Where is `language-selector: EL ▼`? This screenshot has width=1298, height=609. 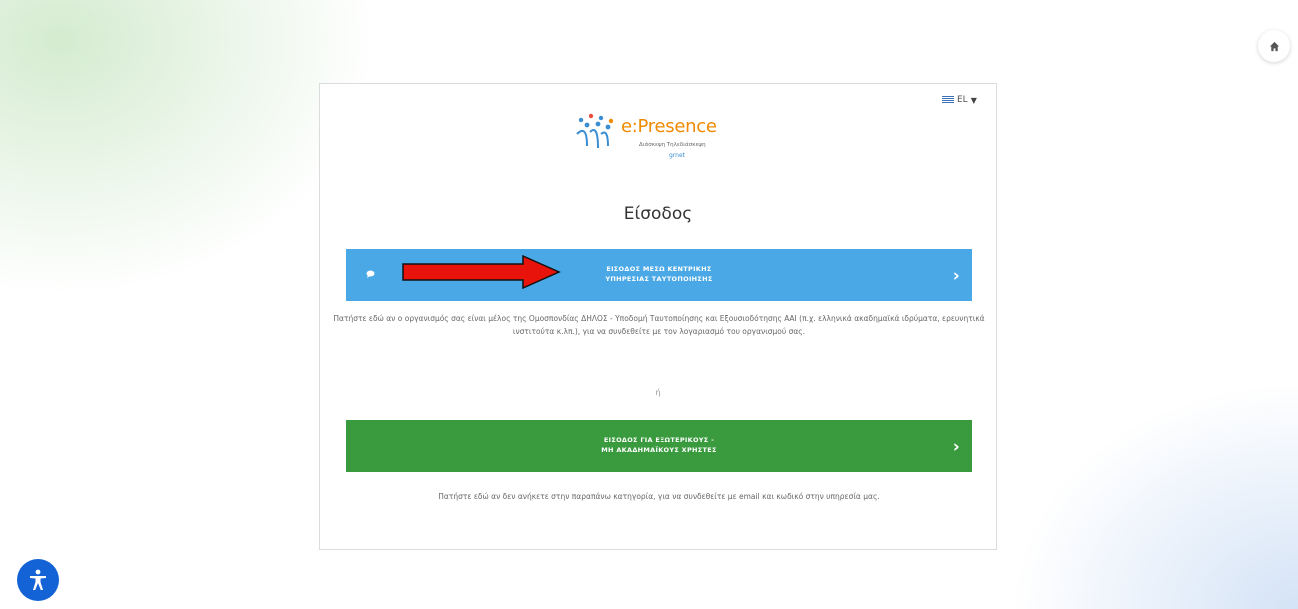 language-selector: EL ▼ is located at coordinates (959, 100).